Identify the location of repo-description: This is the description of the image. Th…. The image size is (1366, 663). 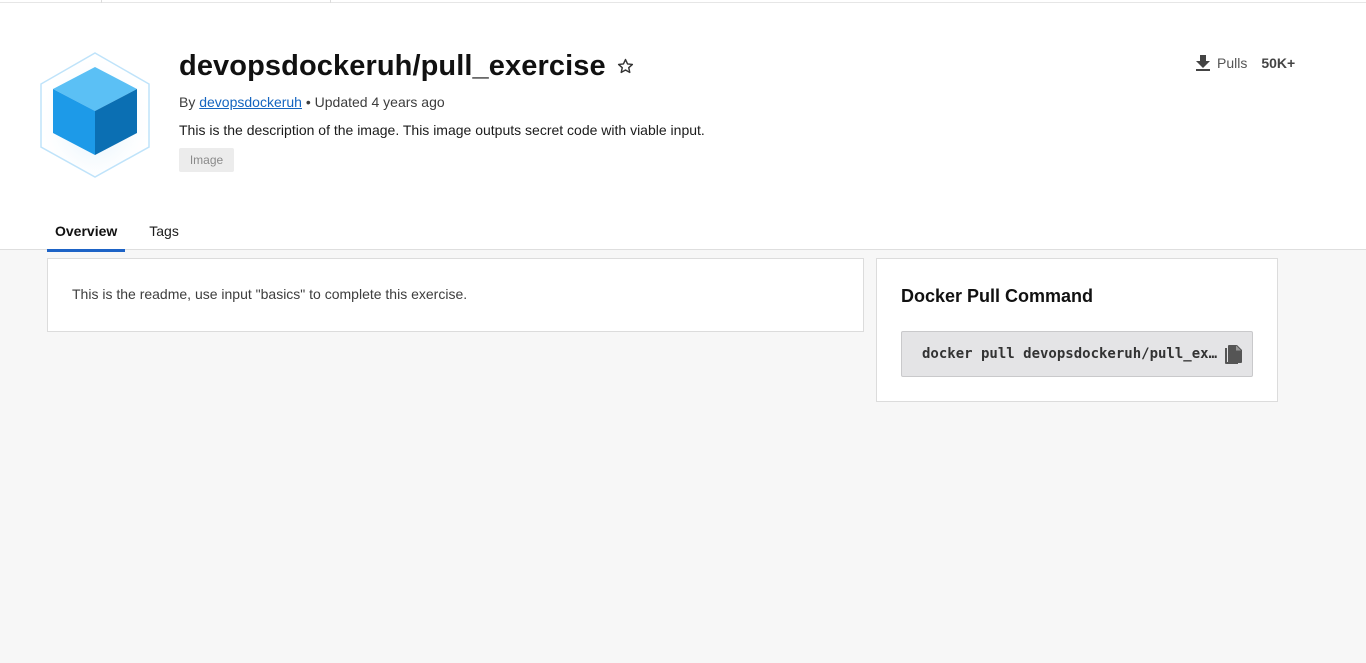
(442, 130).